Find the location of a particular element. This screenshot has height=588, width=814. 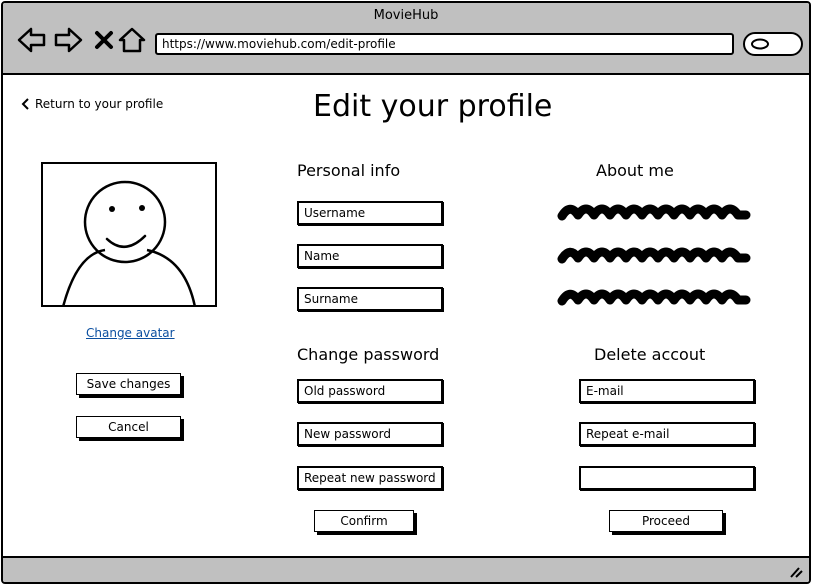

cancel-button: Cancel is located at coordinates (128, 427).